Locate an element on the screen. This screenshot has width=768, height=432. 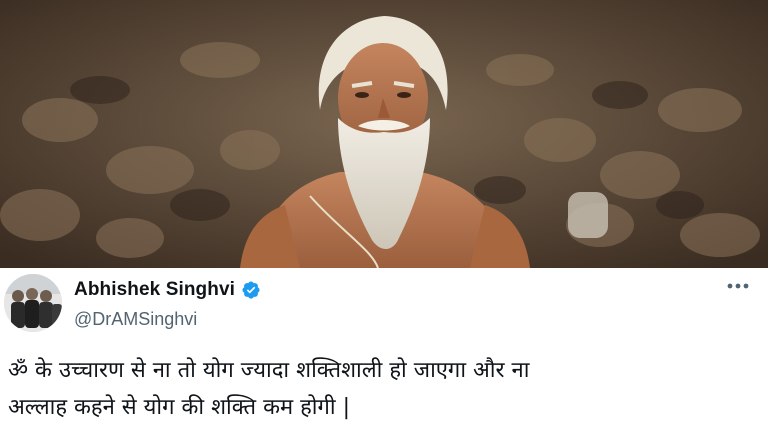
more-options-icon is located at coordinates (738, 286).